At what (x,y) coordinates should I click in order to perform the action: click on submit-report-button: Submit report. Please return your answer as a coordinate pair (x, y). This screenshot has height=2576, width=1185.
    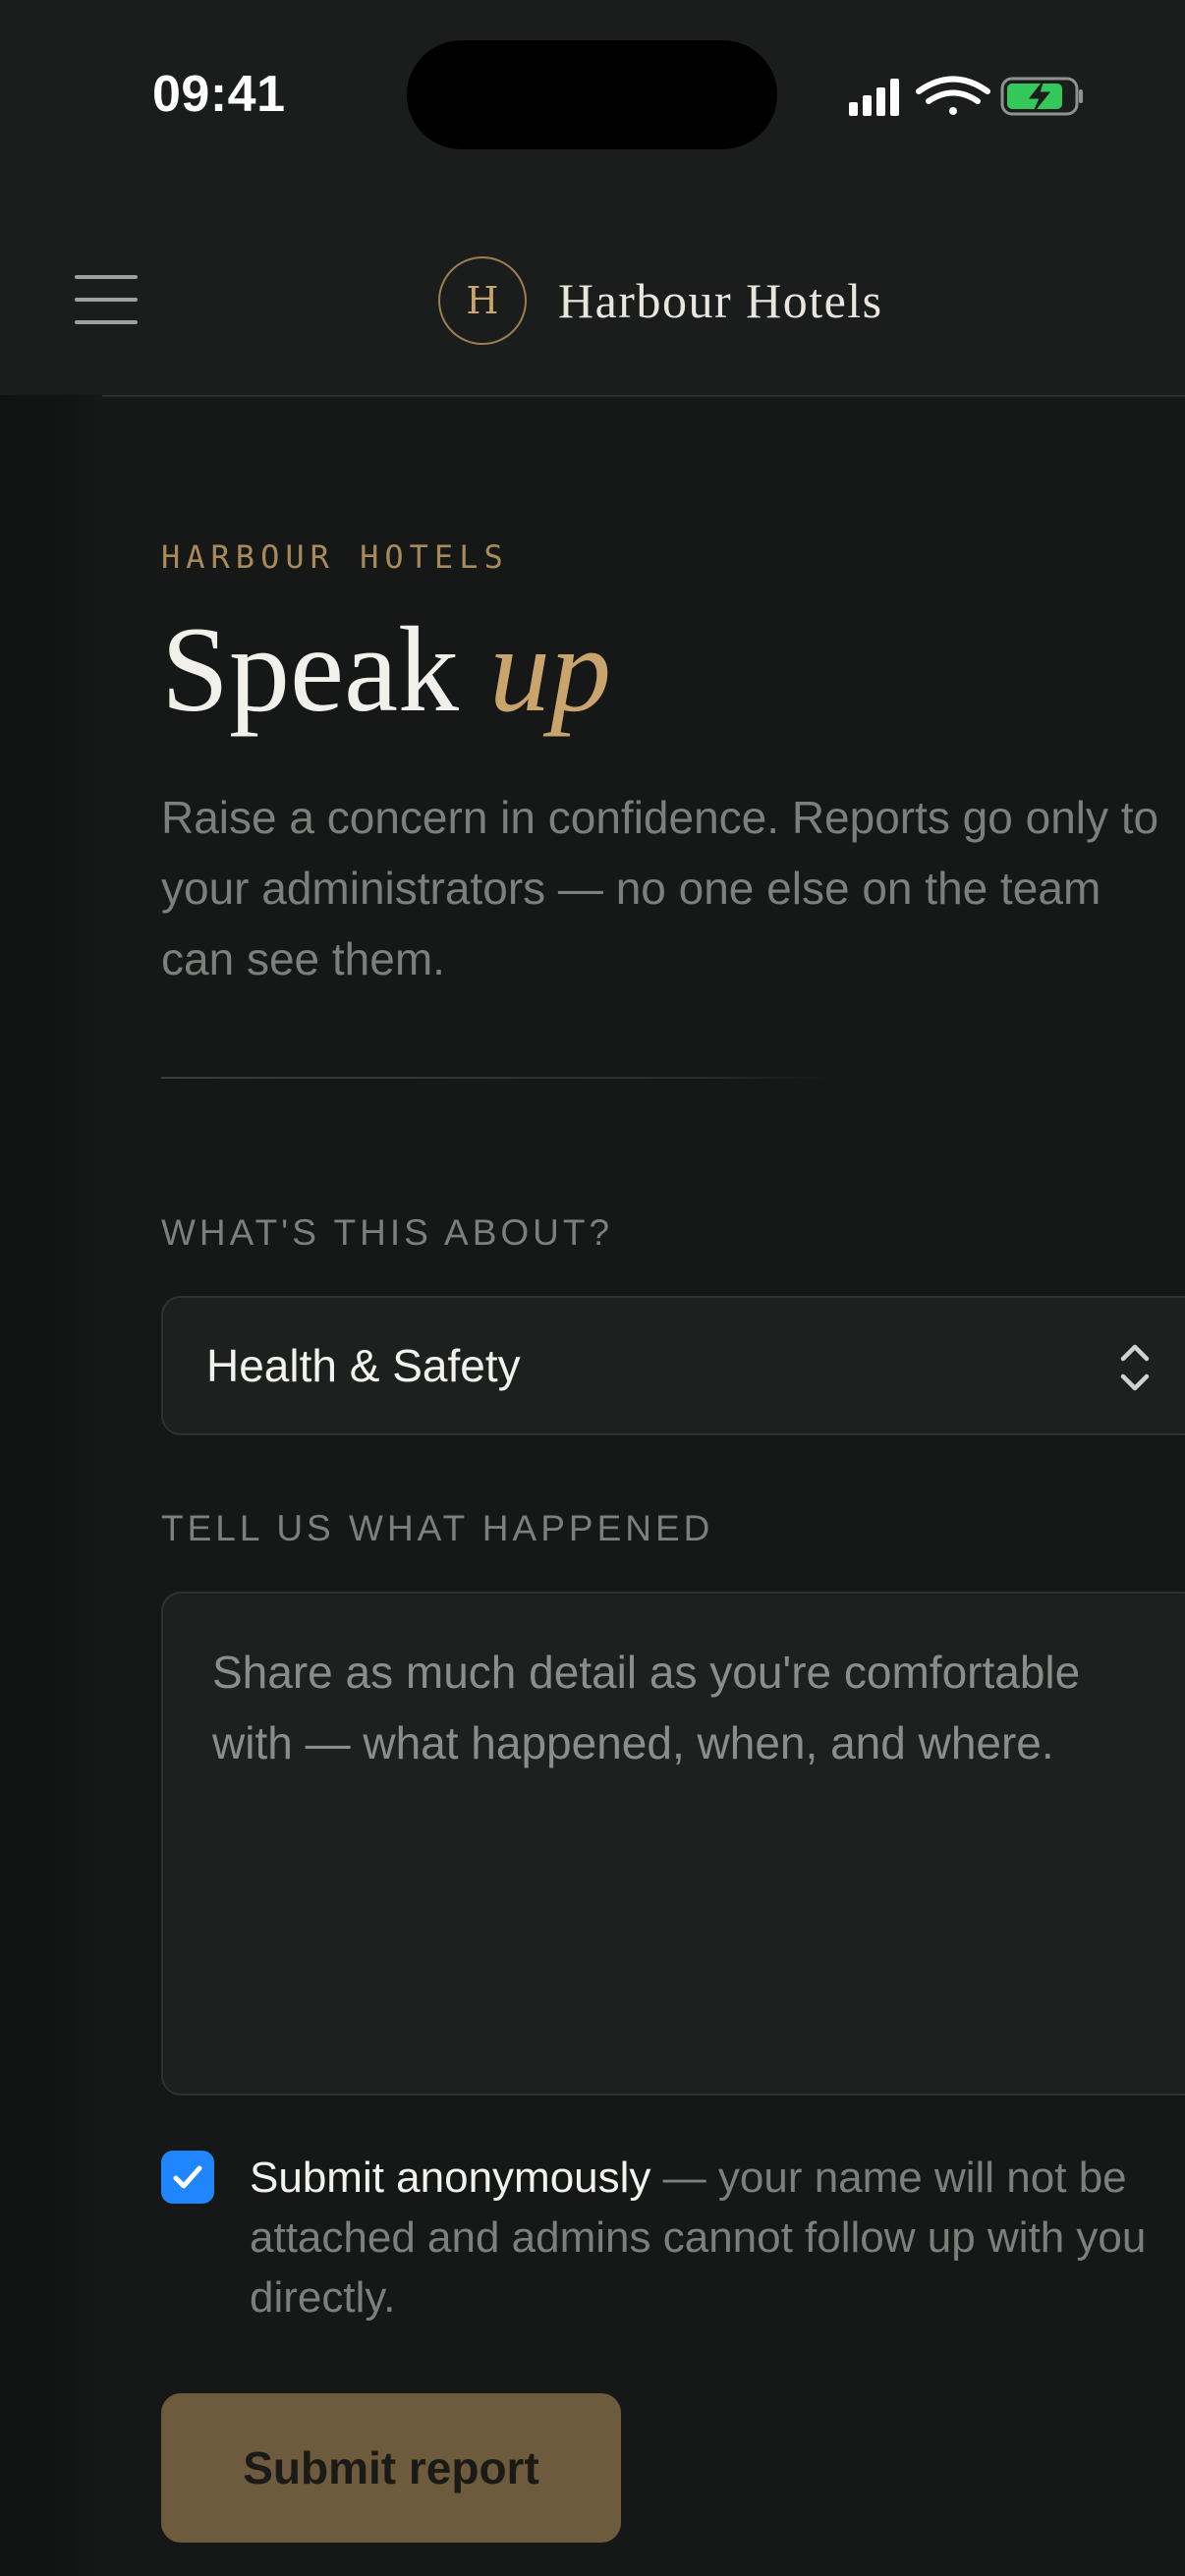
    Looking at the image, I should click on (391, 2468).